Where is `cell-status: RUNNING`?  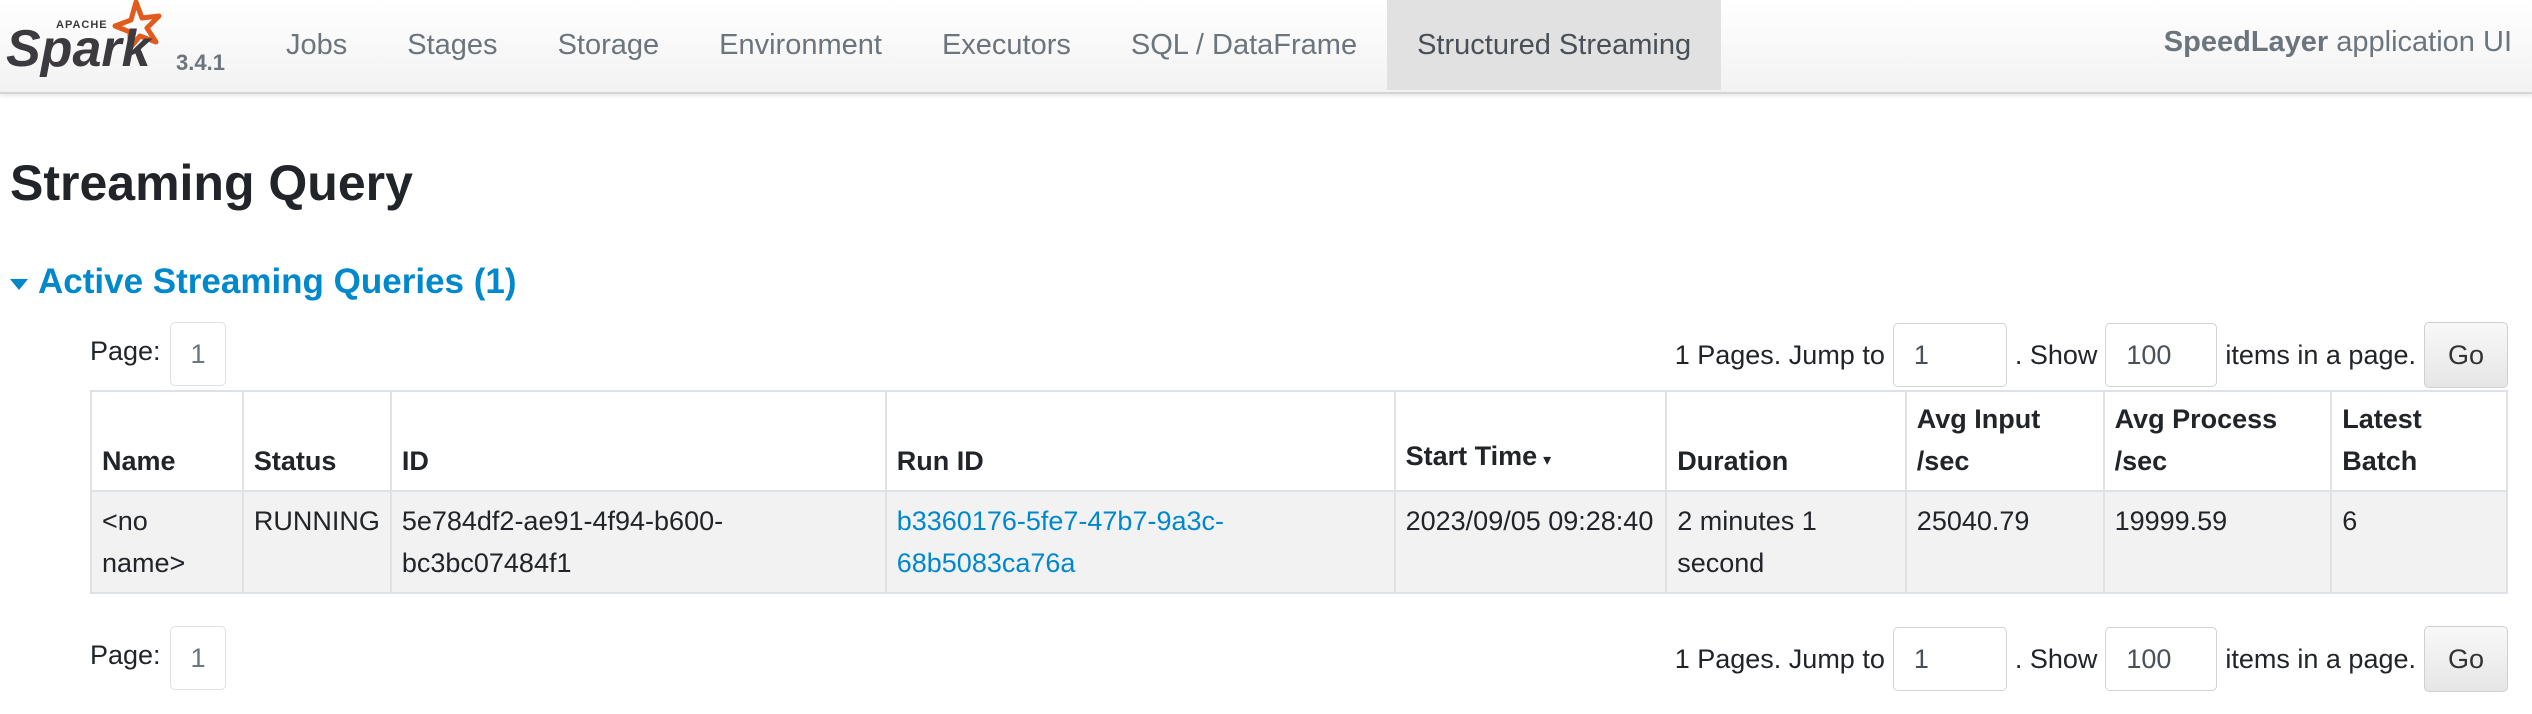
cell-status: RUNNING is located at coordinates (316, 542).